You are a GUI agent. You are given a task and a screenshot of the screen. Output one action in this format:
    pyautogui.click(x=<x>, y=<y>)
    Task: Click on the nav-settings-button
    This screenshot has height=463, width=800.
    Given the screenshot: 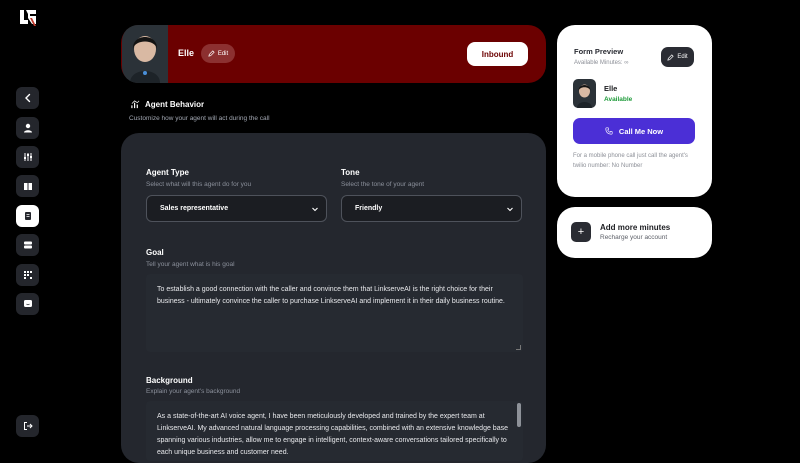 What is the action you would take?
    pyautogui.click(x=27, y=157)
    